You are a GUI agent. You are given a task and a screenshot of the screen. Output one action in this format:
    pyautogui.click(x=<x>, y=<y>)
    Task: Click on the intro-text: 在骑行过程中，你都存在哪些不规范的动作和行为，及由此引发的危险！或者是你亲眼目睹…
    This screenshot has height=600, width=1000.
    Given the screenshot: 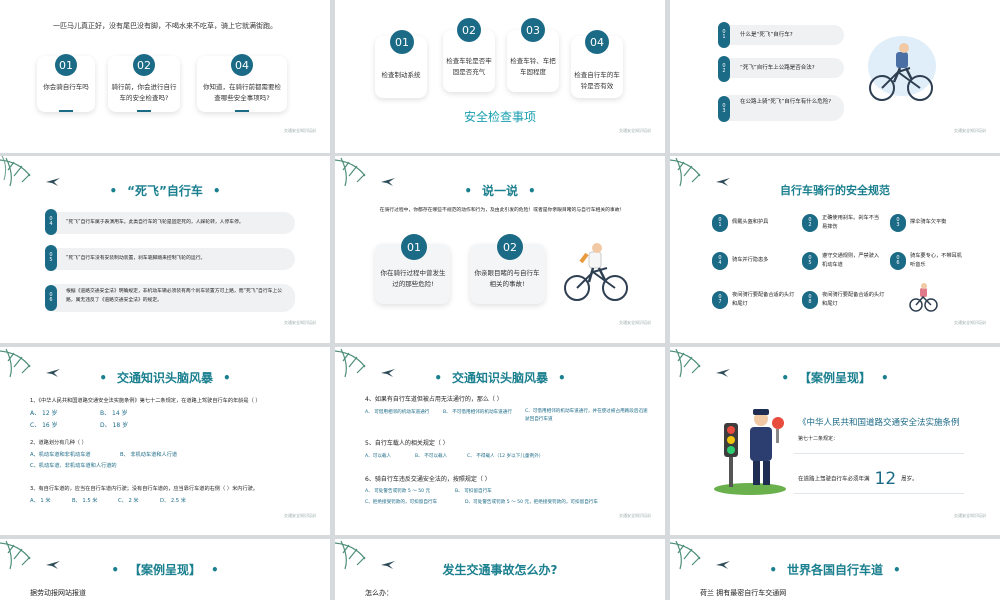 What is the action you would take?
    pyautogui.click(x=502, y=210)
    